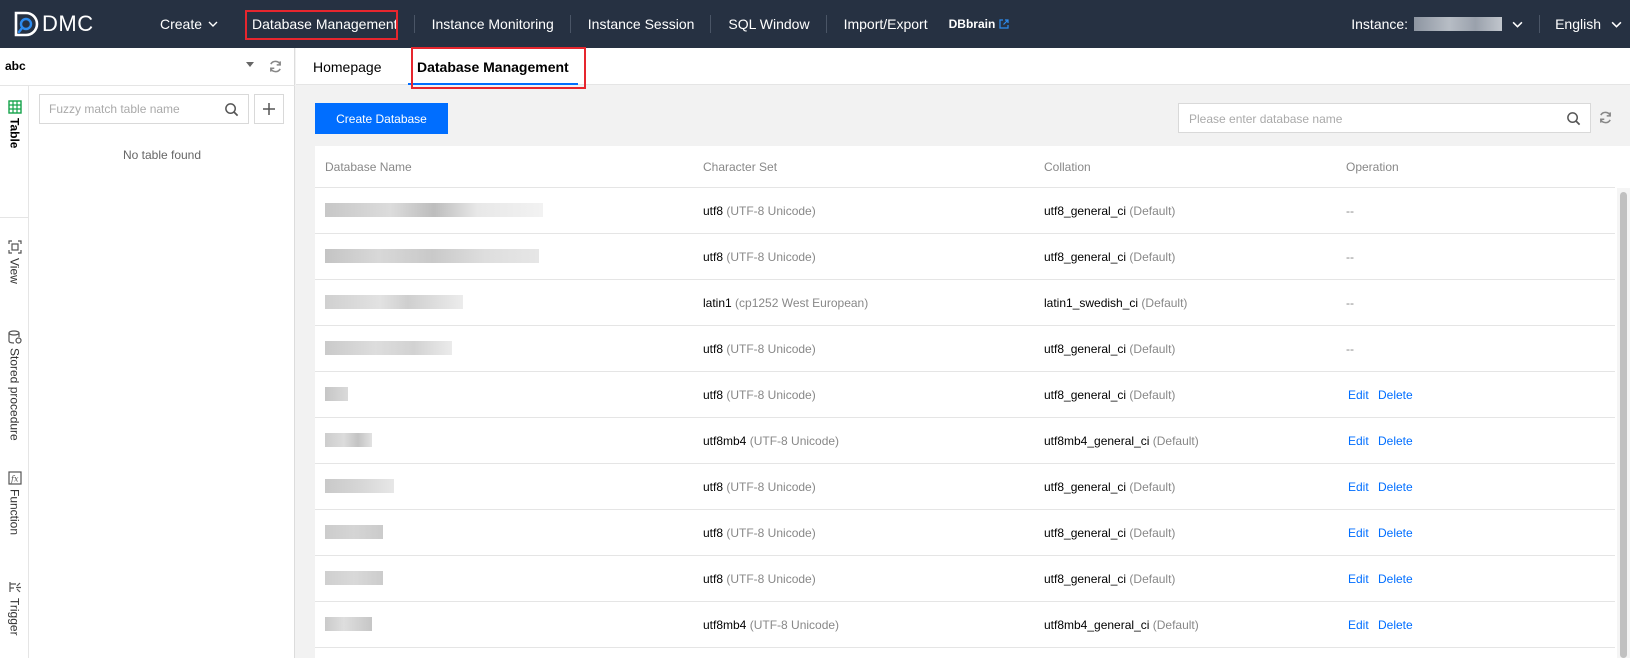  Describe the element at coordinates (14, 478) in the screenshot. I see `function-icon: fx` at that location.